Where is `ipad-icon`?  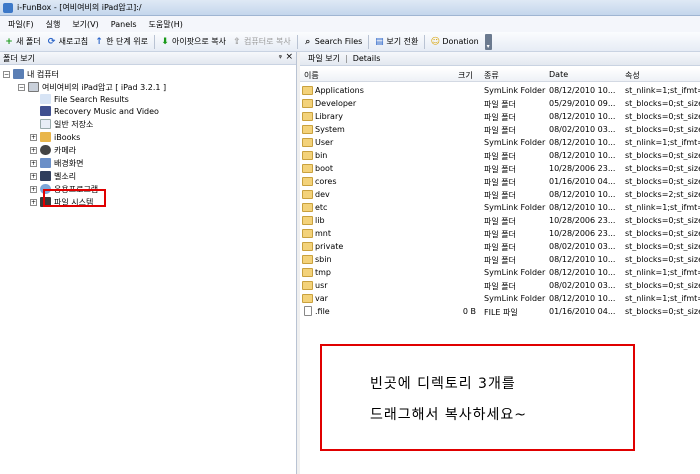
ipad-icon is located at coordinates (33, 87).